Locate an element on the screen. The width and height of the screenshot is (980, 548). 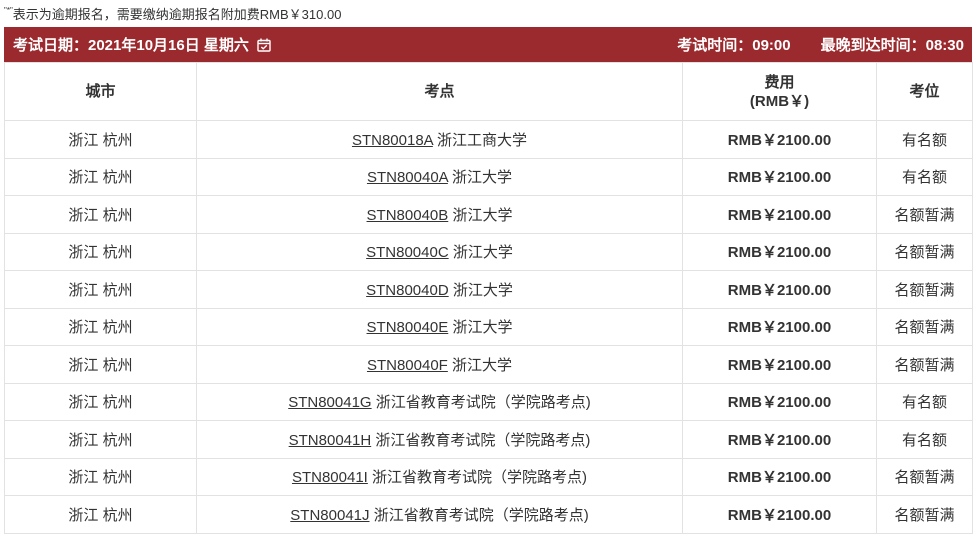
exam-time: 考试时间：09:00 is located at coordinates (734, 45).